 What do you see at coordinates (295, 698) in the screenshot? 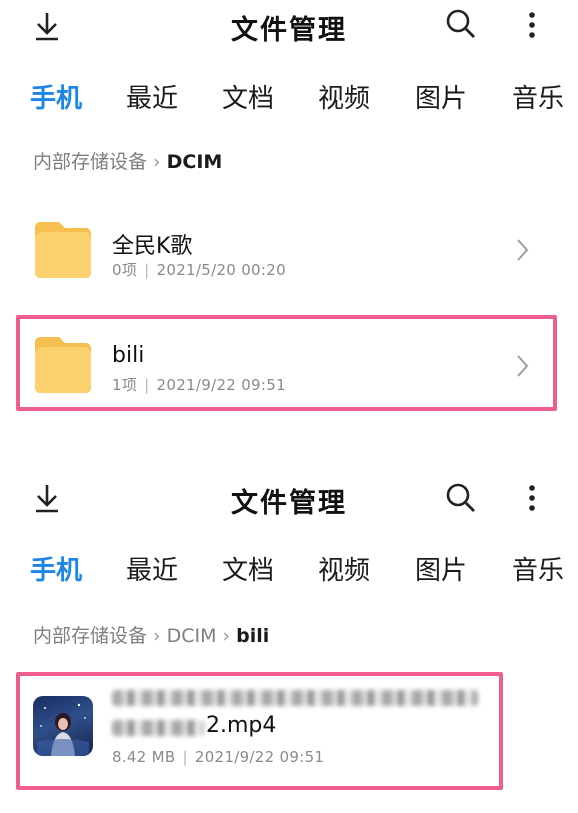
I see `blurred-filename-line` at bounding box center [295, 698].